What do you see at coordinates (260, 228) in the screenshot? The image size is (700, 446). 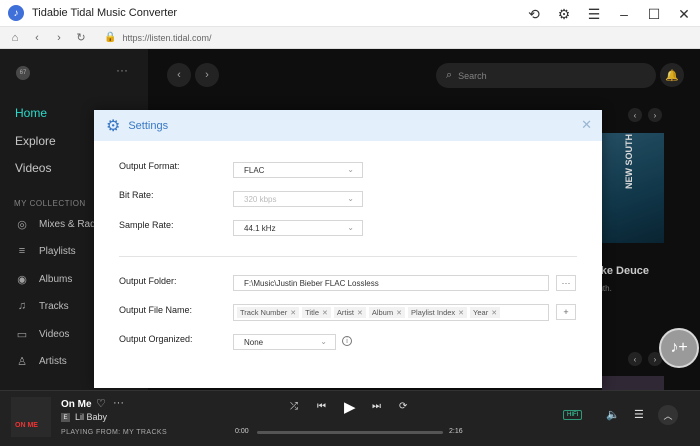 I see `sample-rate-value: 44.1 kHz` at bounding box center [260, 228].